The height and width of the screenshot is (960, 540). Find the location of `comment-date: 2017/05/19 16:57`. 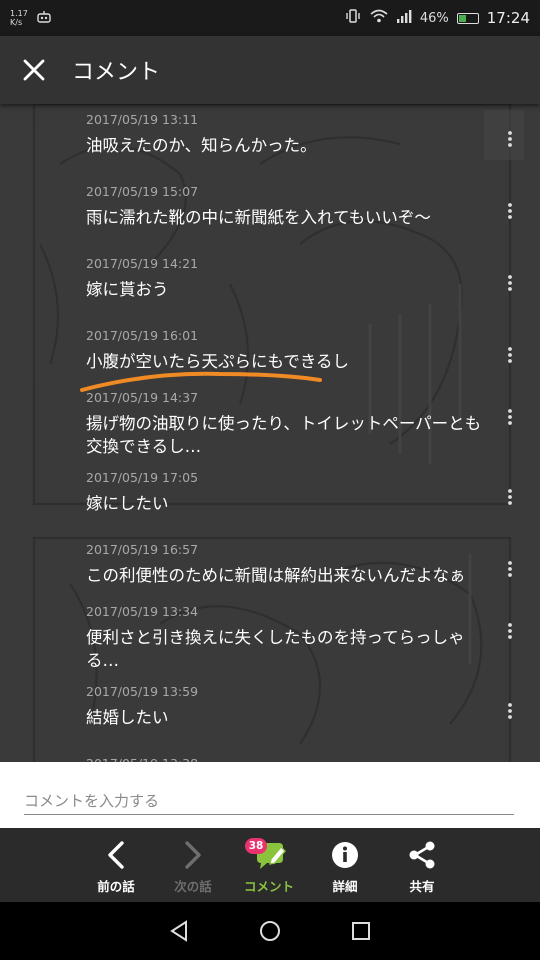

comment-date: 2017/05/19 16:57 is located at coordinates (142, 549).